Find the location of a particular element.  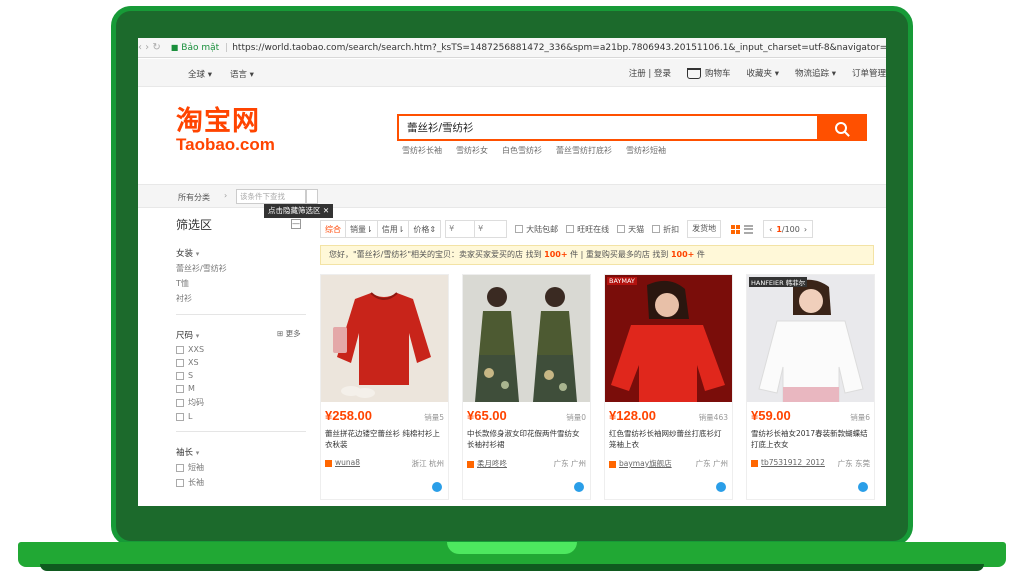

cart-link: 购物车 is located at coordinates (709, 73).